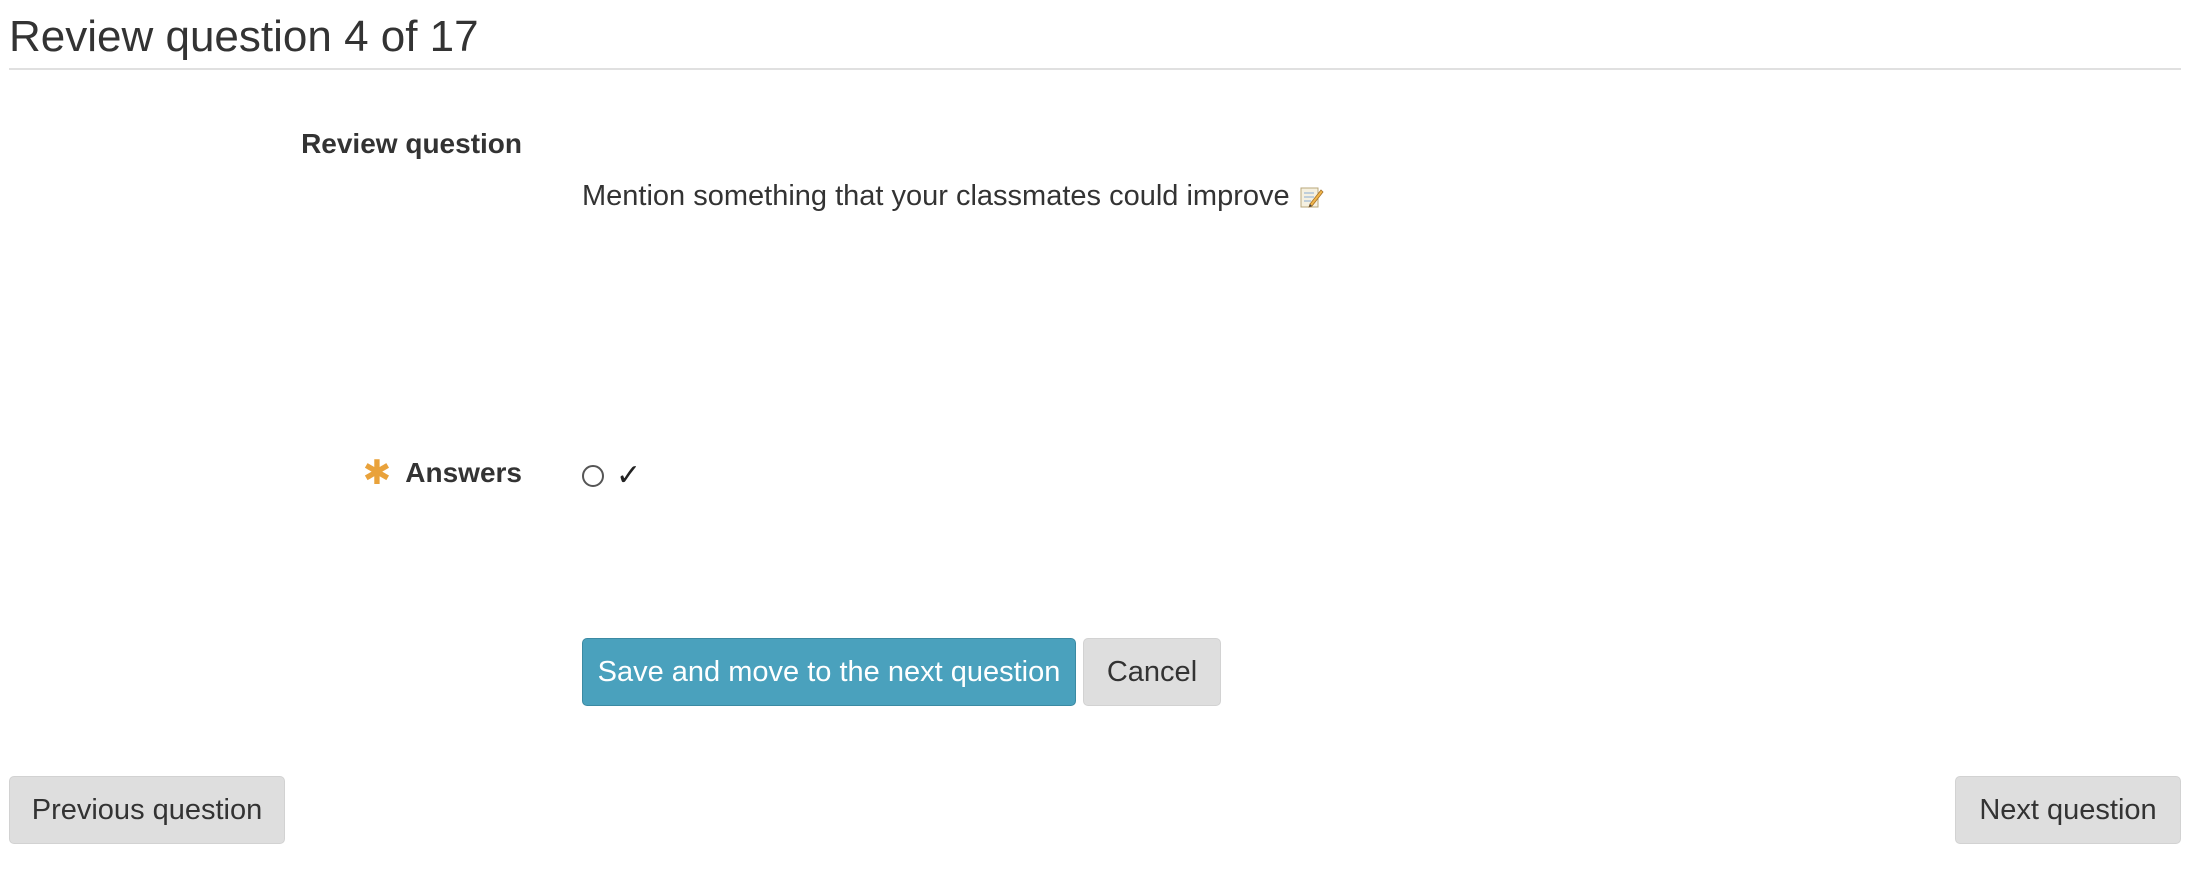  I want to click on asterisk-icon: ✱, so click(377, 473).